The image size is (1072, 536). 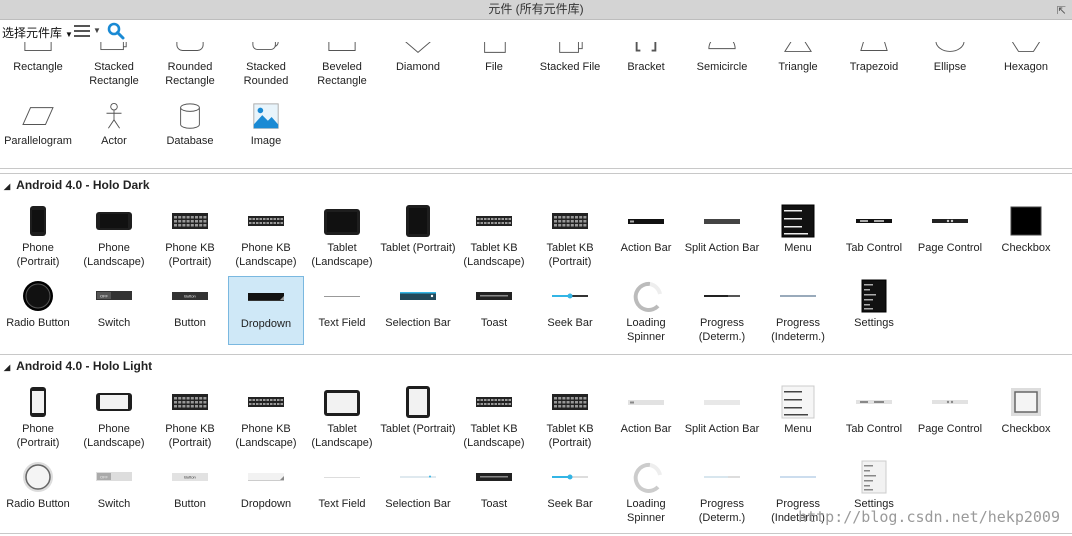 I want to click on widget-label: Checkbox, so click(x=1026, y=429).